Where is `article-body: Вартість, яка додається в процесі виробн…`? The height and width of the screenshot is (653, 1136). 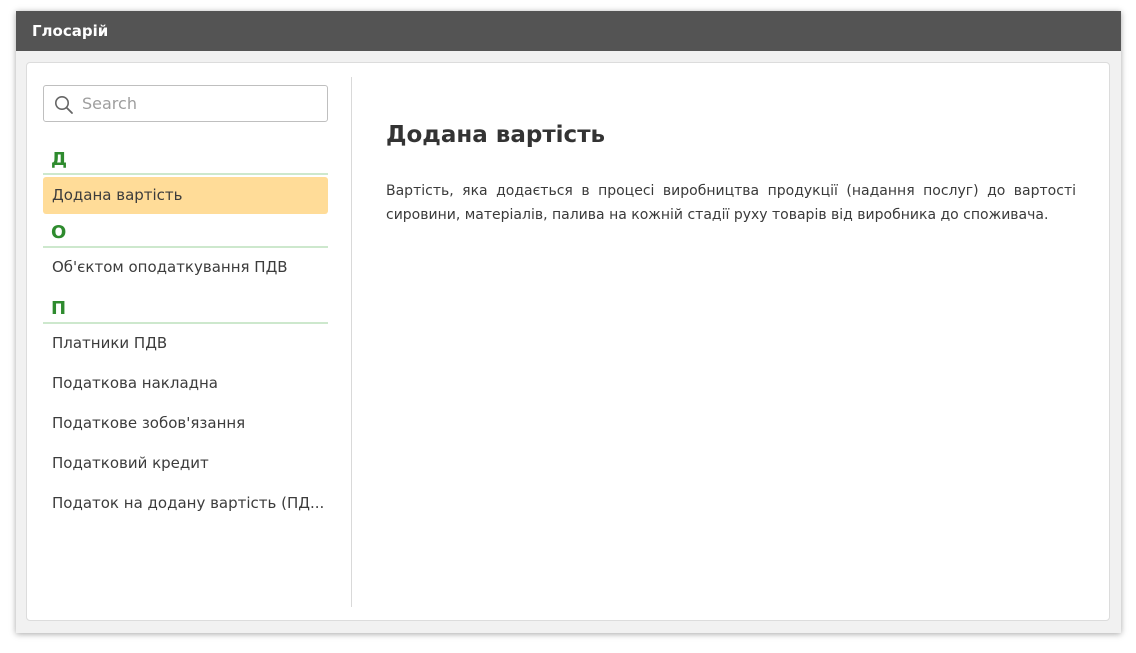
article-body: Вартість, яка додається в процесі виробн… is located at coordinates (731, 203).